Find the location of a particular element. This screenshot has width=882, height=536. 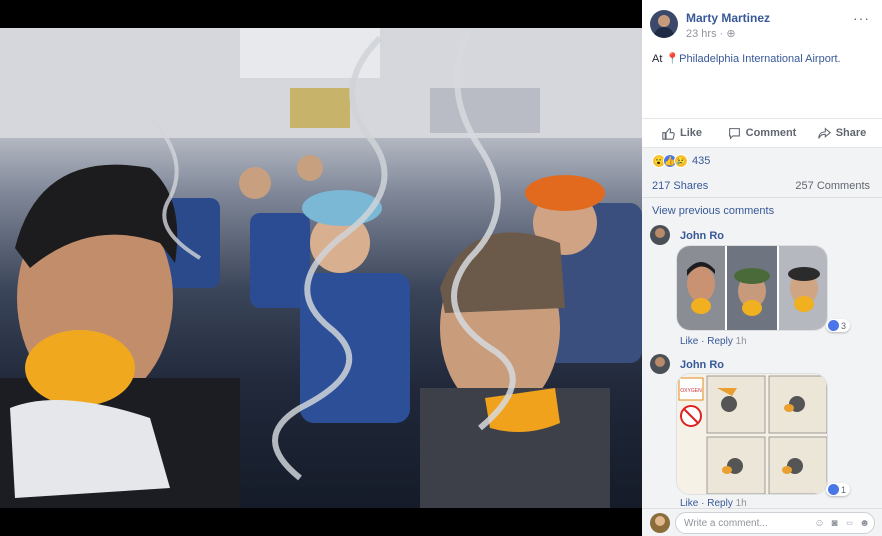

reactions-summary: 😮 👍 😢 435 is located at coordinates (681, 161).